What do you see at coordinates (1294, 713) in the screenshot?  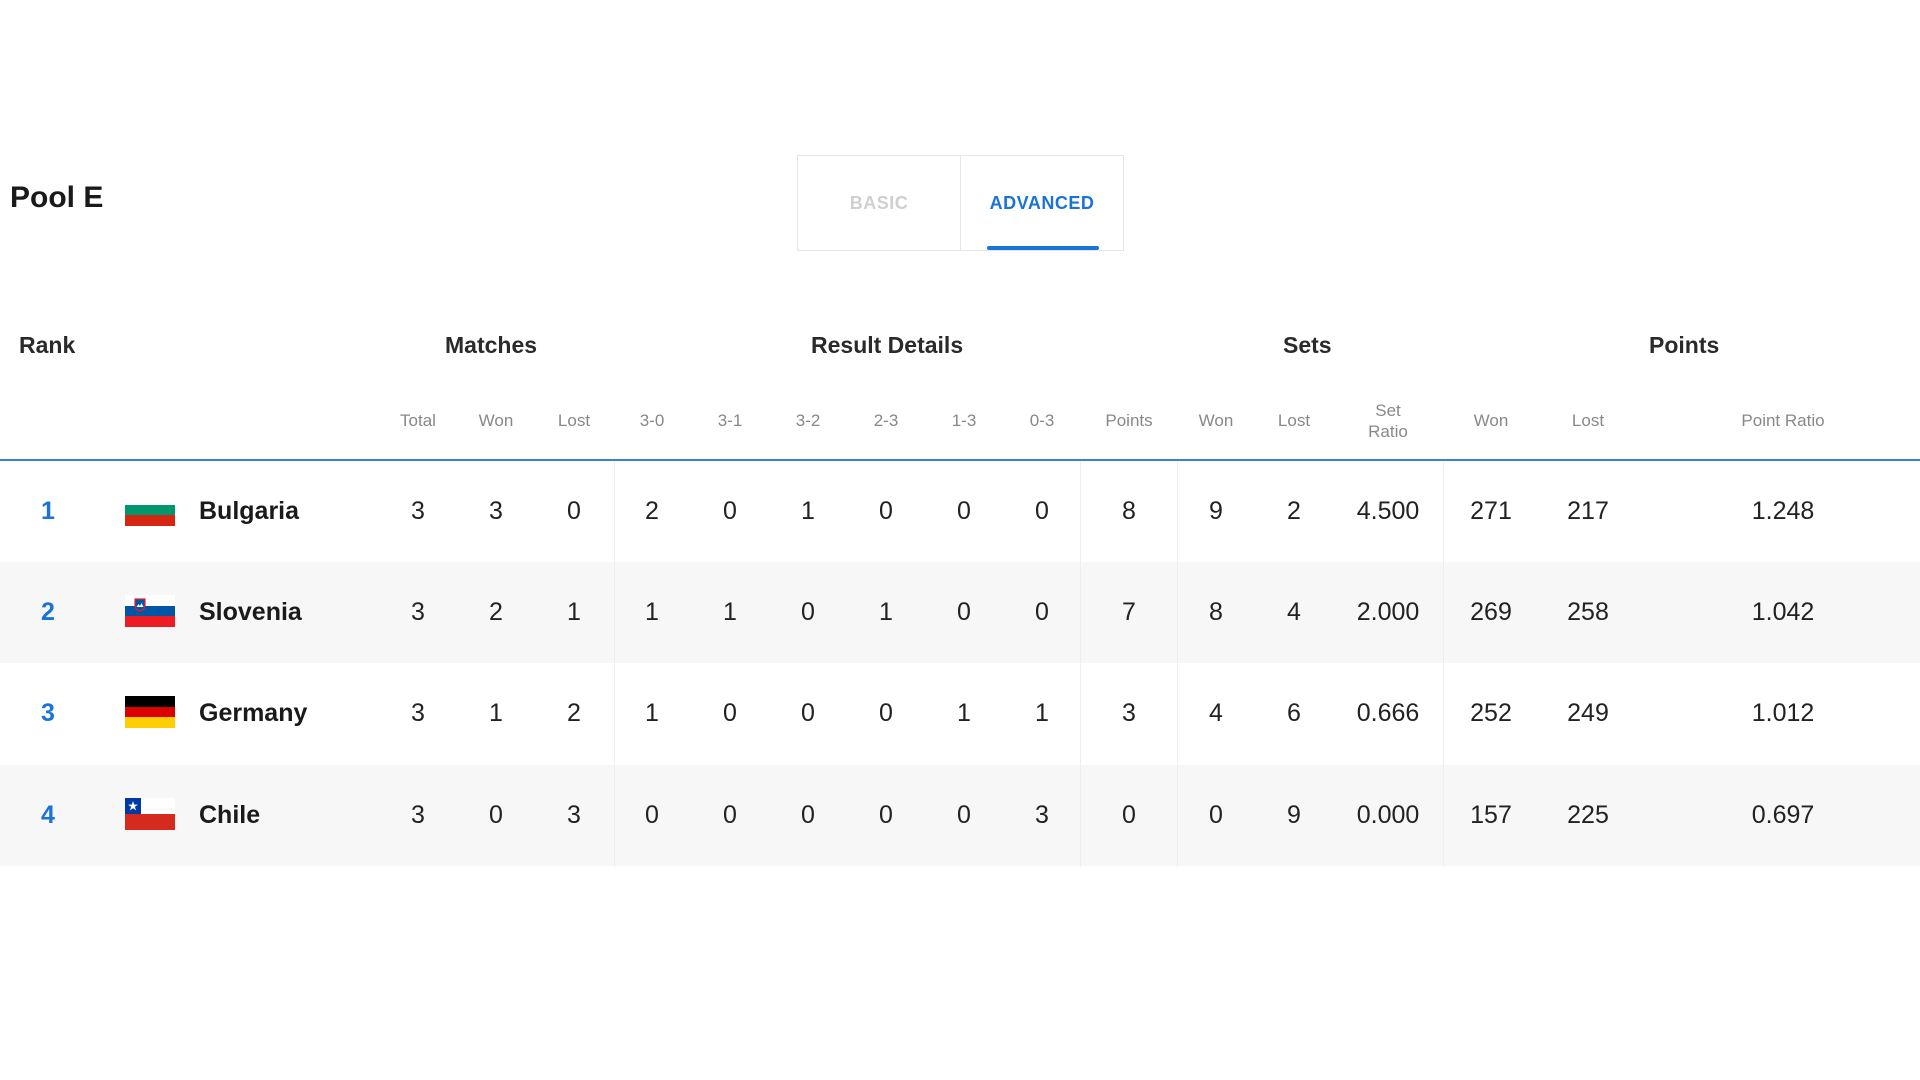 I see `sets-lost-cell: 6` at bounding box center [1294, 713].